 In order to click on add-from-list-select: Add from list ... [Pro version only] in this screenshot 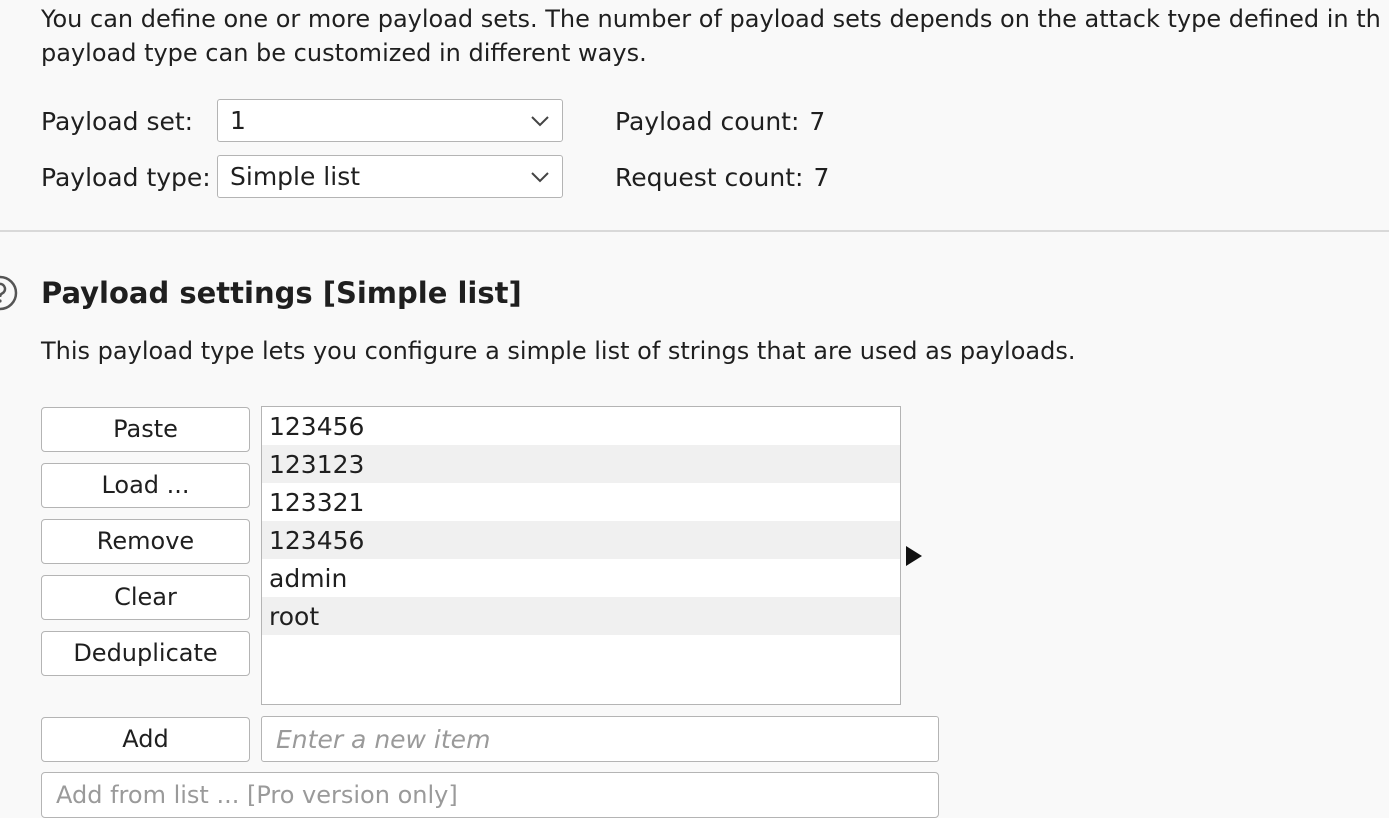, I will do `click(490, 795)`.